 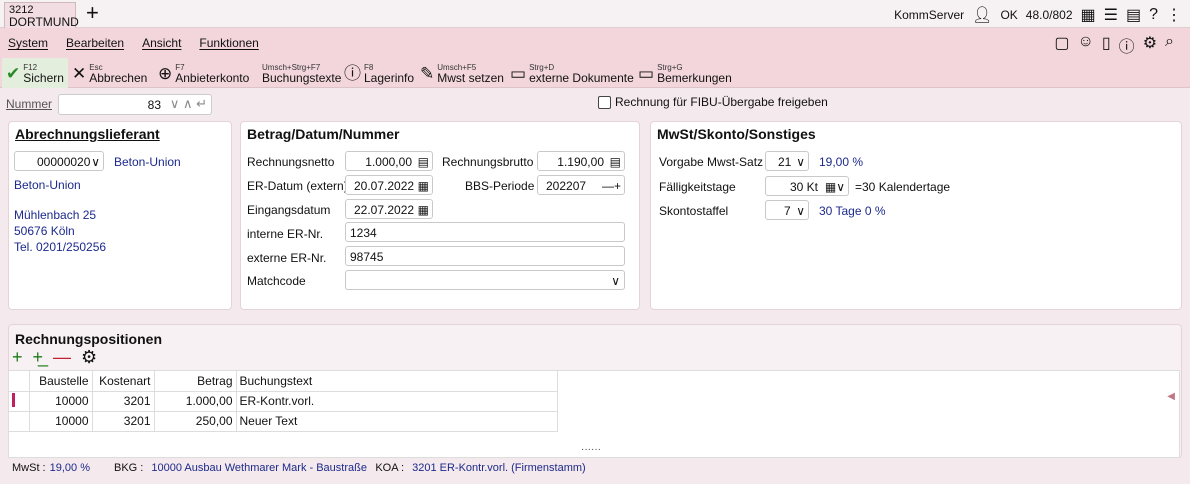 I want to click on col-buchungstext: Buchungstext, so click(x=397, y=381).